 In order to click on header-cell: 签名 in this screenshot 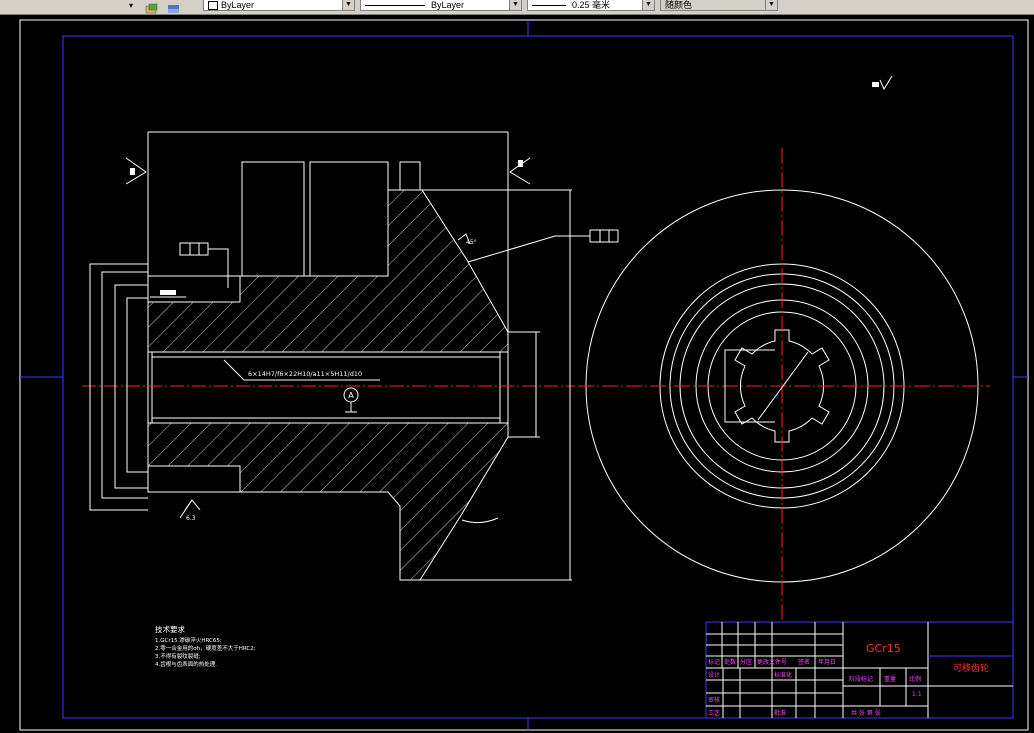, I will do `click(804, 662)`.